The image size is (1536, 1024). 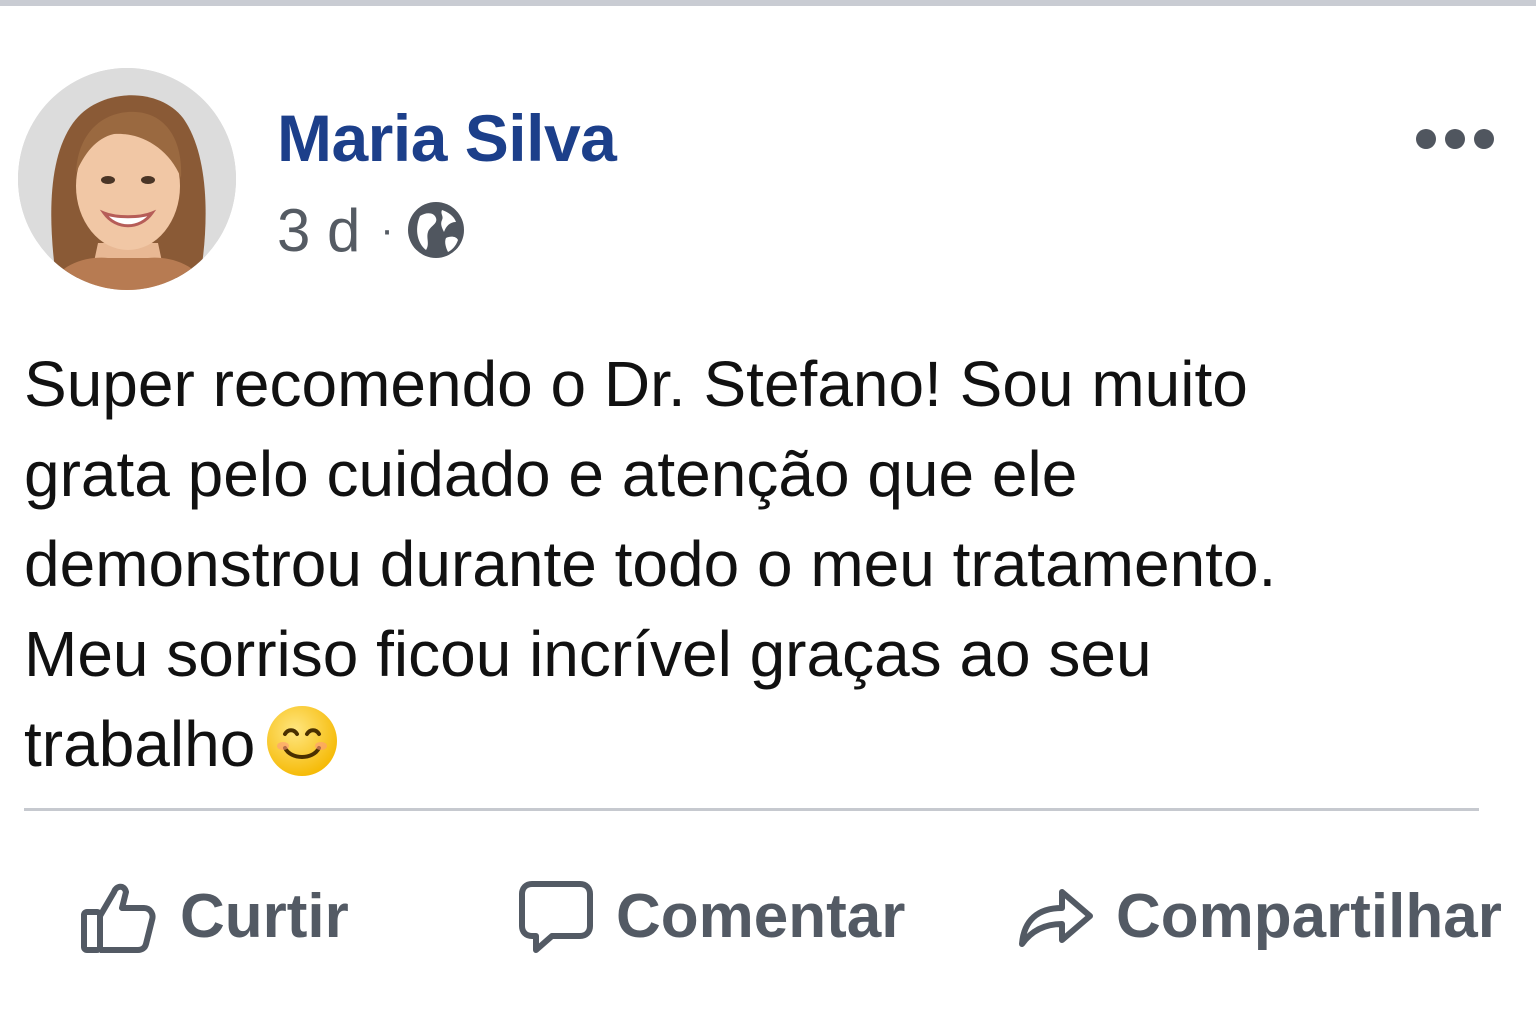 What do you see at coordinates (551, 474) in the screenshot?
I see `post-text-line: grata pelo cuidado e atenção que ele` at bounding box center [551, 474].